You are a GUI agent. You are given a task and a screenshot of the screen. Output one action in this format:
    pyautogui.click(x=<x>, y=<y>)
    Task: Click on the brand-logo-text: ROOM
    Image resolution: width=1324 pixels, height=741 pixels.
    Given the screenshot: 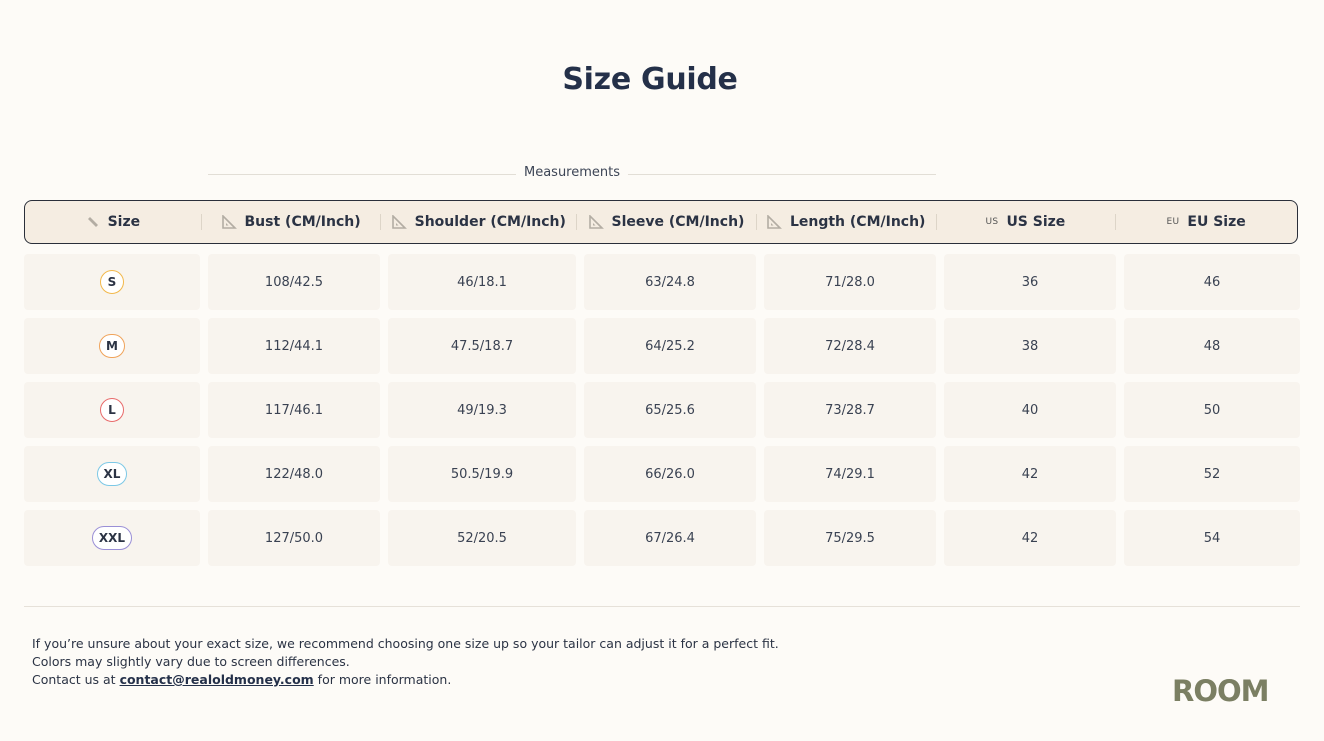 What is the action you would take?
    pyautogui.click(x=1220, y=690)
    